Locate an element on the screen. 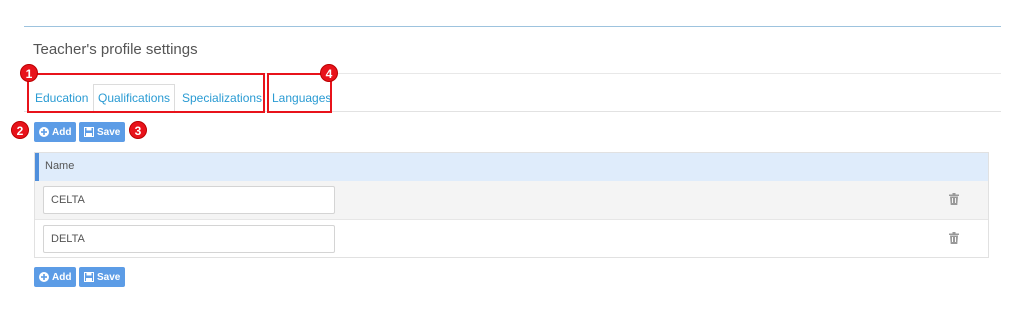  marker-2: 2 is located at coordinates (20, 130).